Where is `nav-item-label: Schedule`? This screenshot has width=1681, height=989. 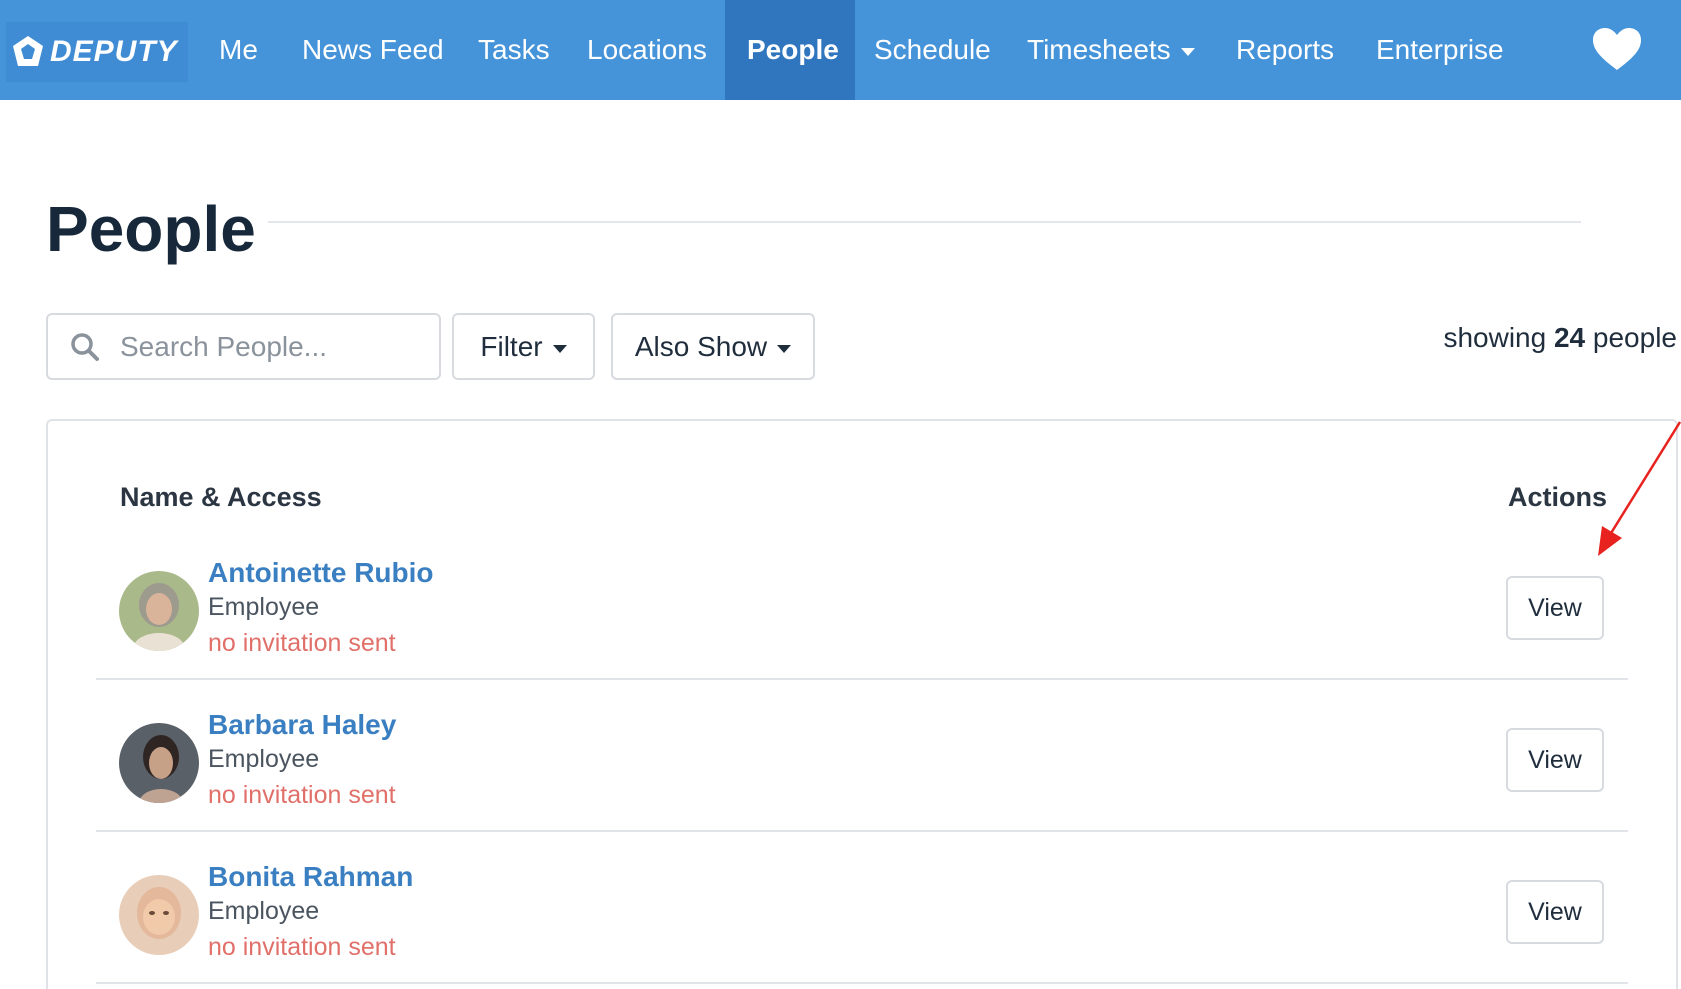 nav-item-label: Schedule is located at coordinates (932, 49).